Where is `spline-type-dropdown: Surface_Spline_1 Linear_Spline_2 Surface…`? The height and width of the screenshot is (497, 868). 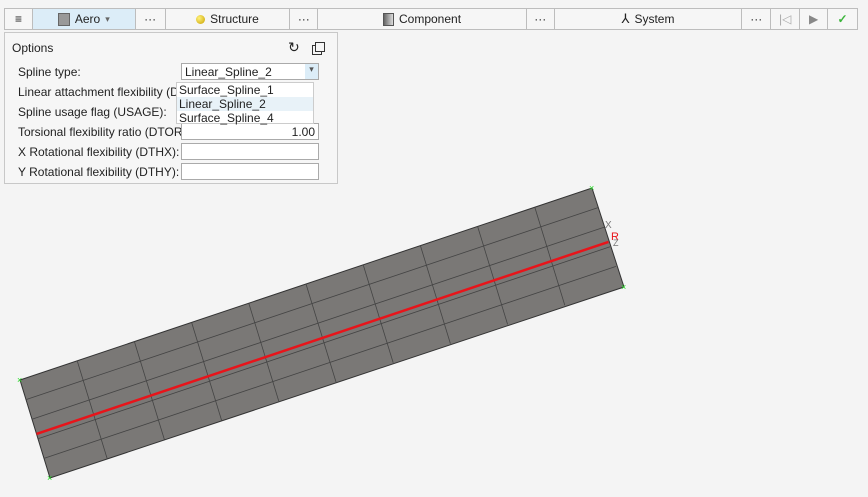 spline-type-dropdown: Surface_Spline_1 Linear_Spline_2 Surface… is located at coordinates (245, 103).